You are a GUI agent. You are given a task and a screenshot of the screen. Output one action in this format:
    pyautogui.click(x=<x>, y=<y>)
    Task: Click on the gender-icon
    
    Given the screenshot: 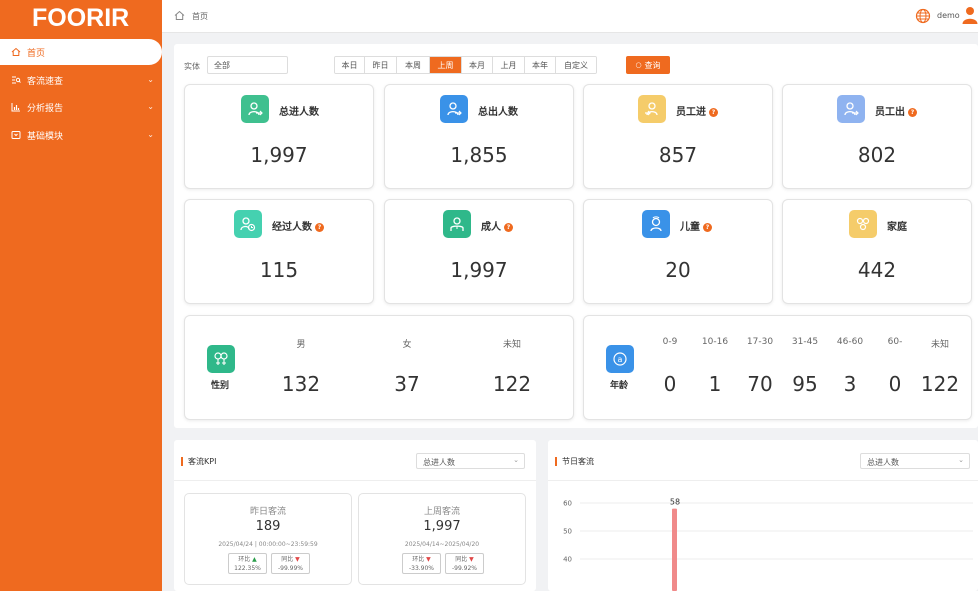 What is the action you would take?
    pyautogui.click(x=221, y=359)
    